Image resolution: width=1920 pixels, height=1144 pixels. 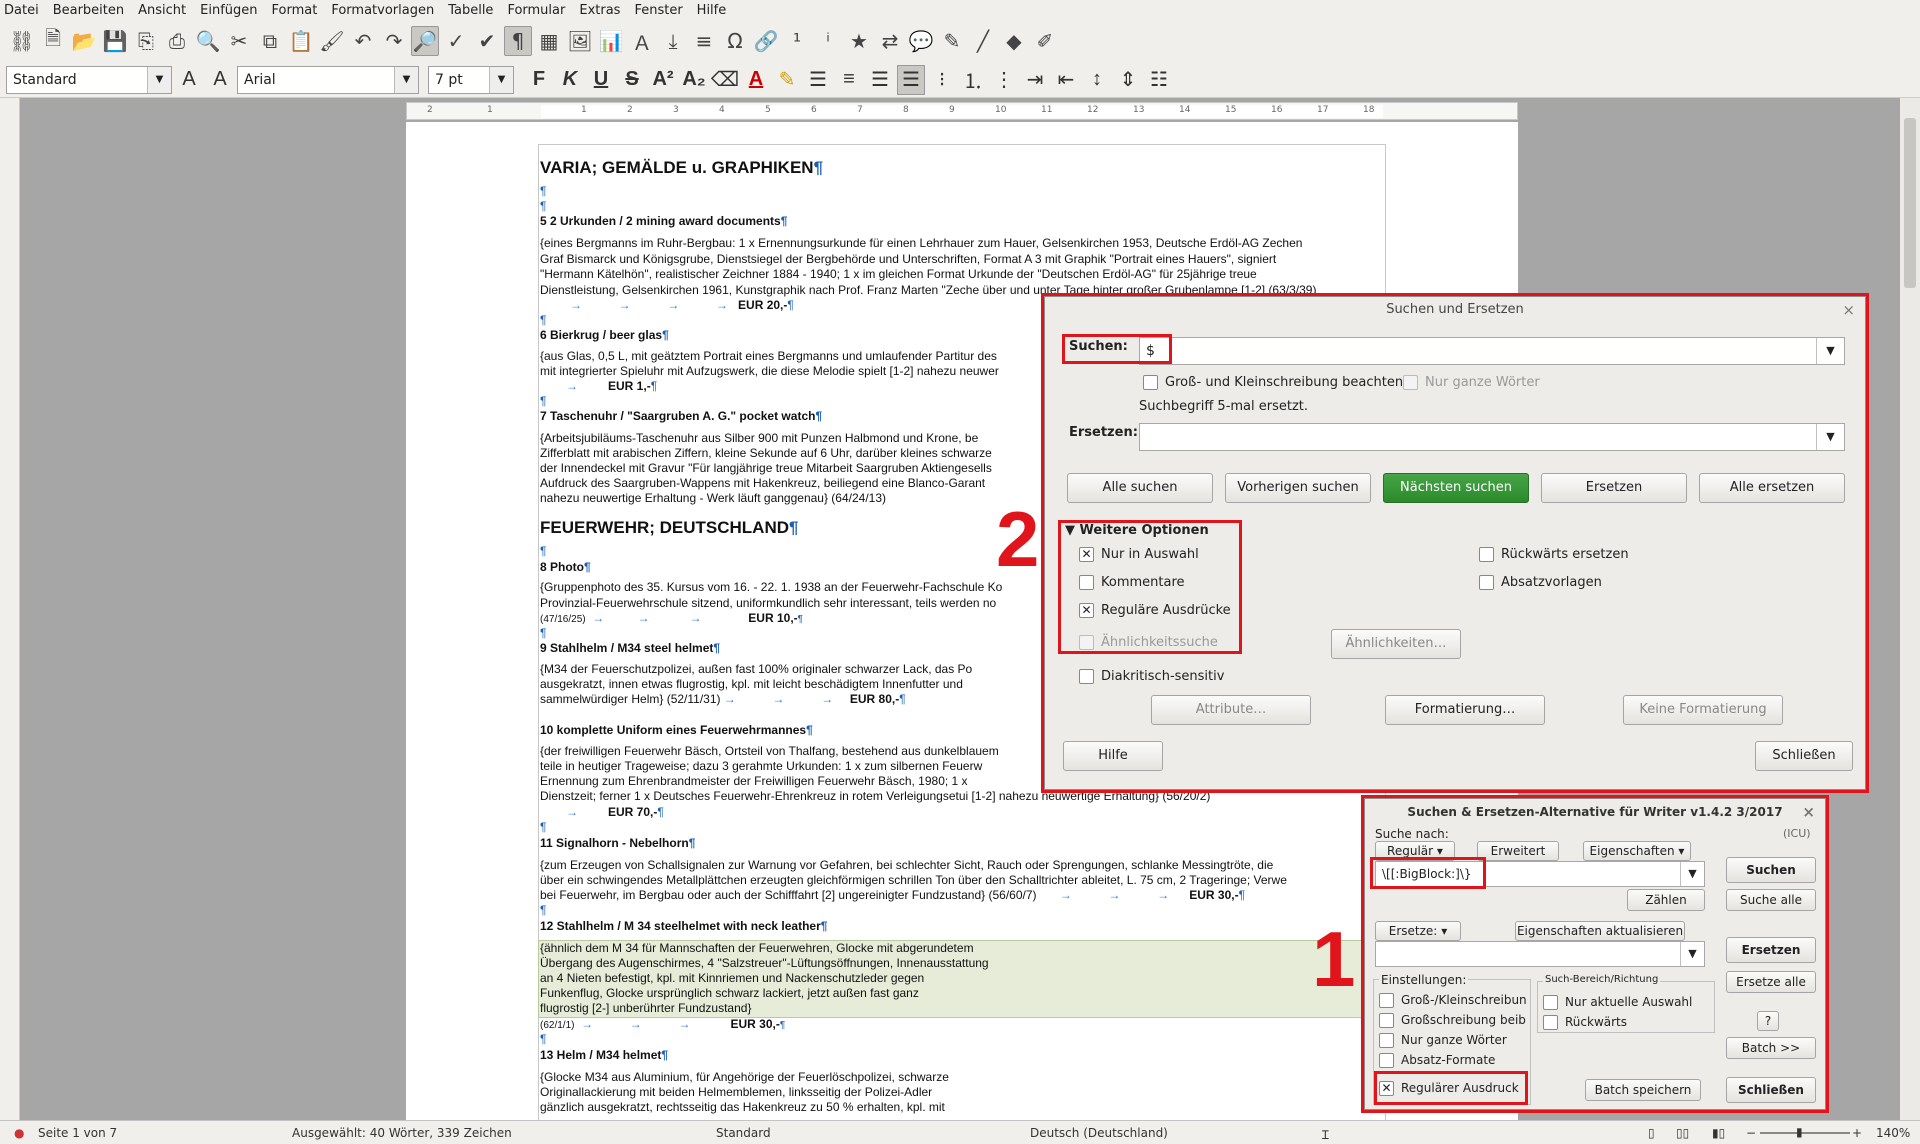 What do you see at coordinates (1097, 80) in the screenshot?
I see `line-spacing-icon: ↕` at bounding box center [1097, 80].